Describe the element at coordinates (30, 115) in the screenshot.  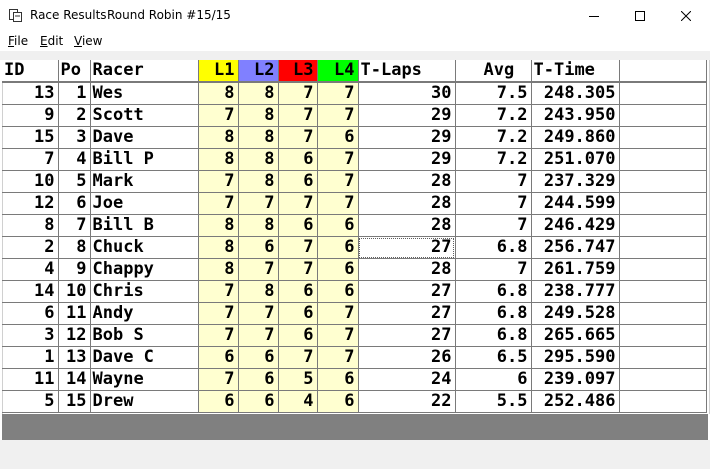
I see `cell-id: 9` at that location.